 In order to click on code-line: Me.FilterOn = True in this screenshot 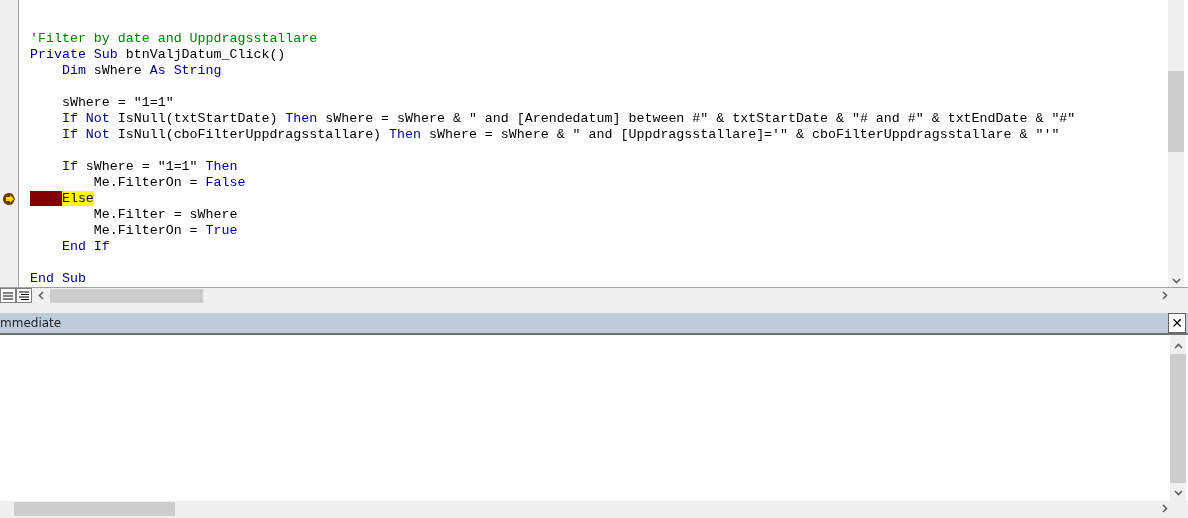, I will do `click(165, 231)`.